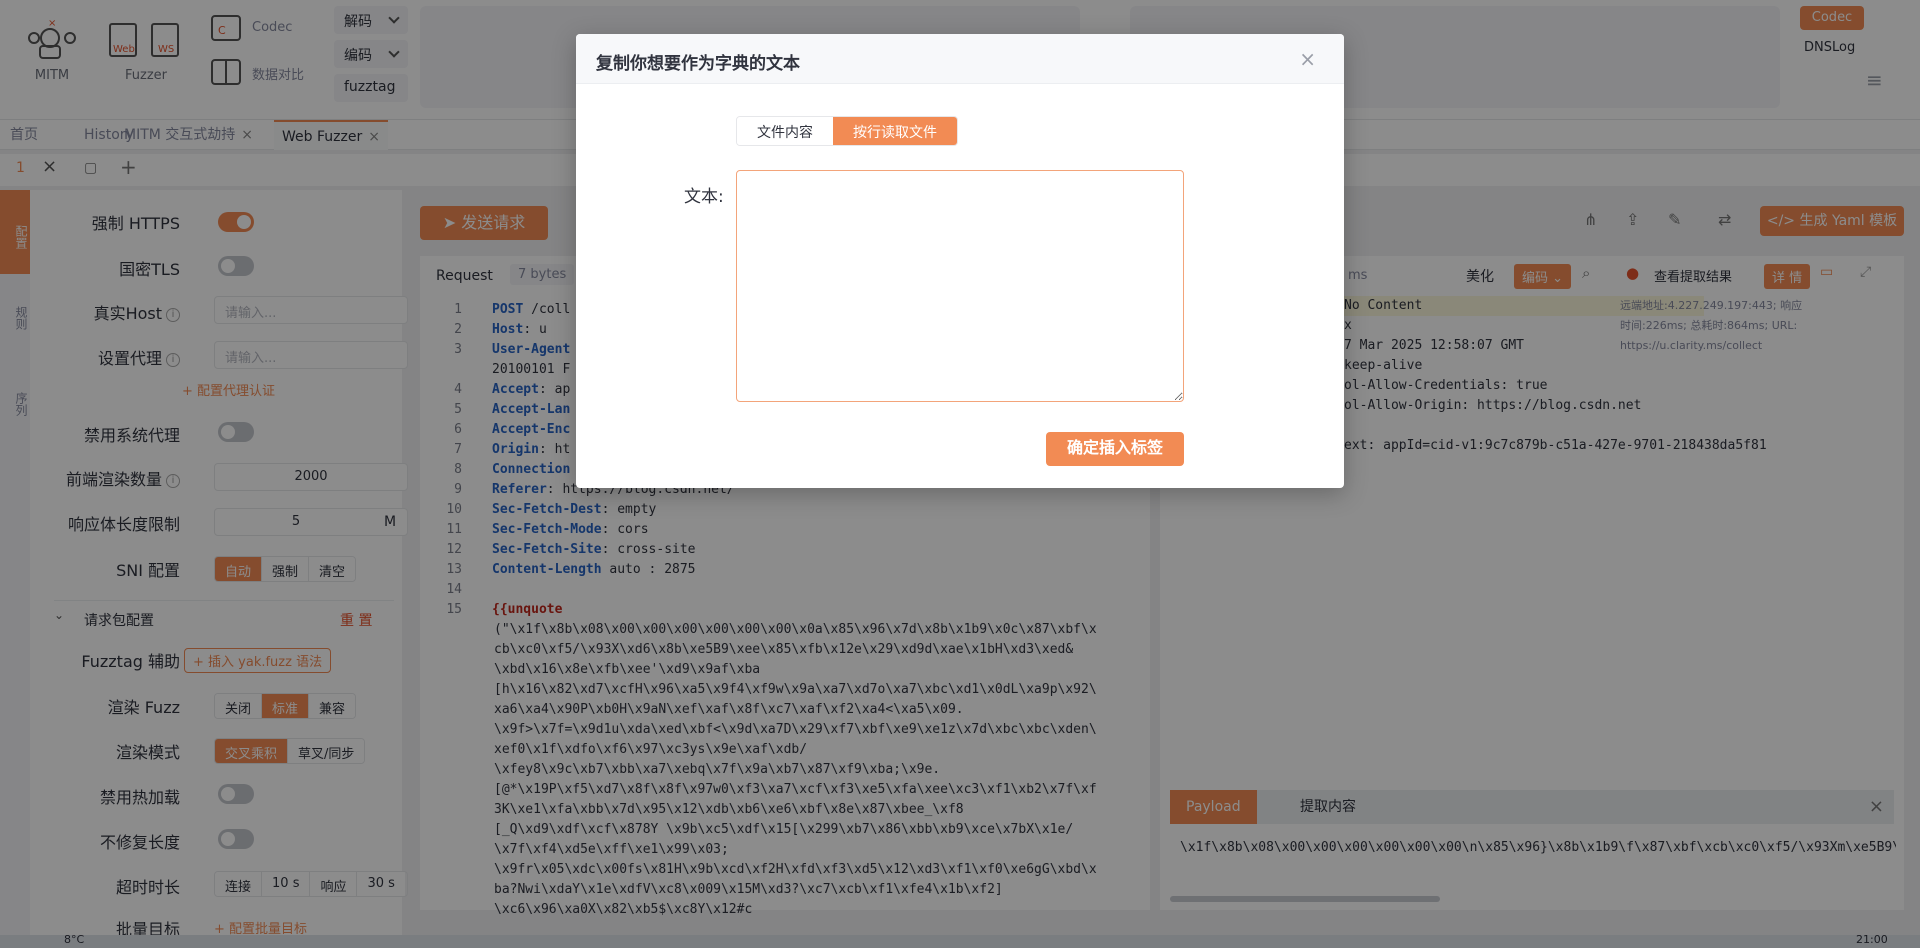  What do you see at coordinates (895, 131) in the screenshot?
I see `tab-read-lines: 按行读取文件` at bounding box center [895, 131].